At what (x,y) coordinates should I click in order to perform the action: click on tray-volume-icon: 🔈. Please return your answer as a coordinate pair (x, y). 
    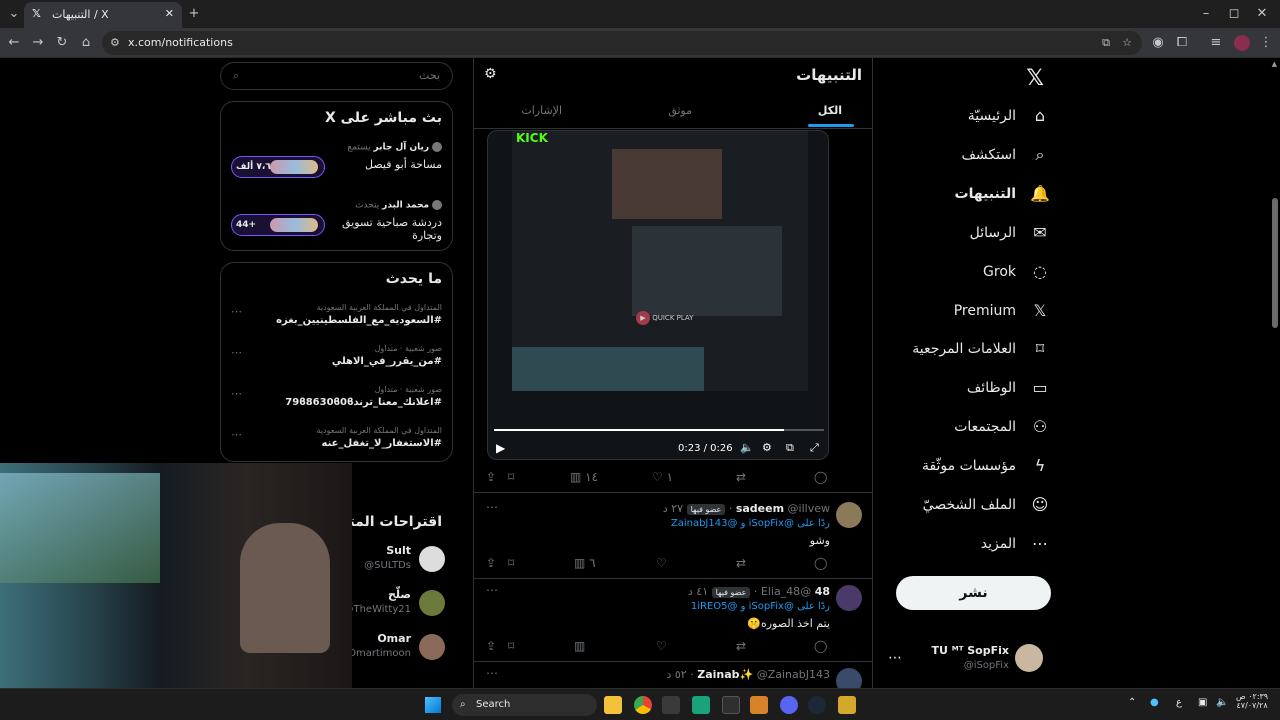
    Looking at the image, I should click on (1222, 702).